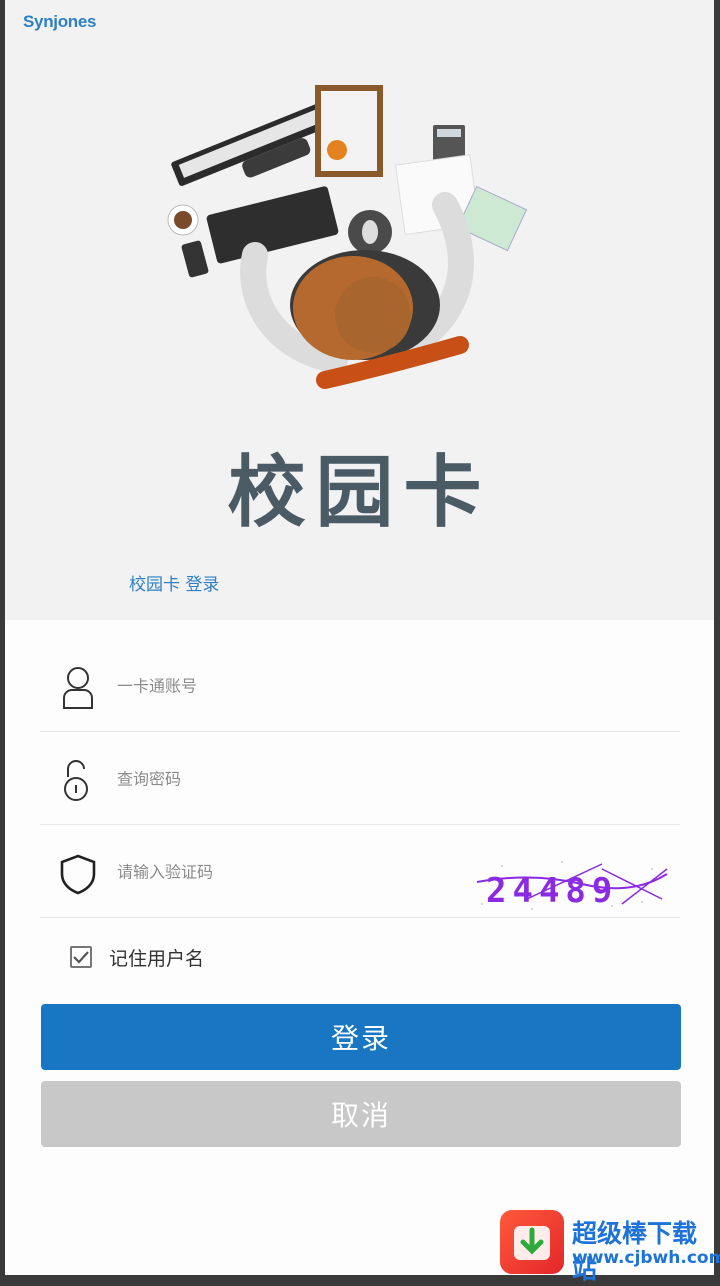  I want to click on captcha-input, so click(282, 872).